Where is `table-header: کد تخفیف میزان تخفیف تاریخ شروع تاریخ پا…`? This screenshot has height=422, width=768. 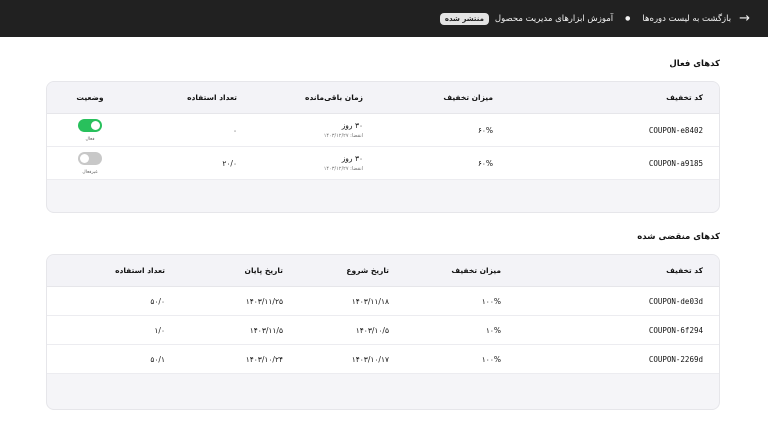
table-header: کد تخفیف میزان تخفیف تاریخ شروع تاریخ پا… is located at coordinates (383, 271).